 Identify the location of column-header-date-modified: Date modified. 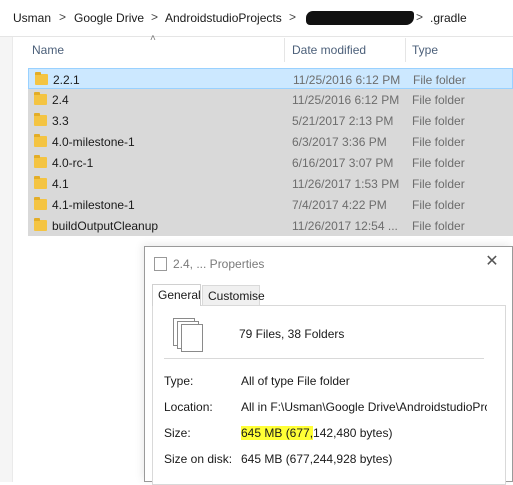
(329, 50).